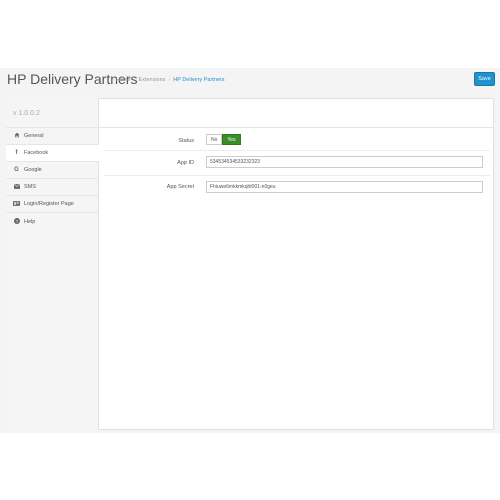 This screenshot has width=500, height=500. I want to click on sidebar-item-login-register: Login/Register Page, so click(52, 204).